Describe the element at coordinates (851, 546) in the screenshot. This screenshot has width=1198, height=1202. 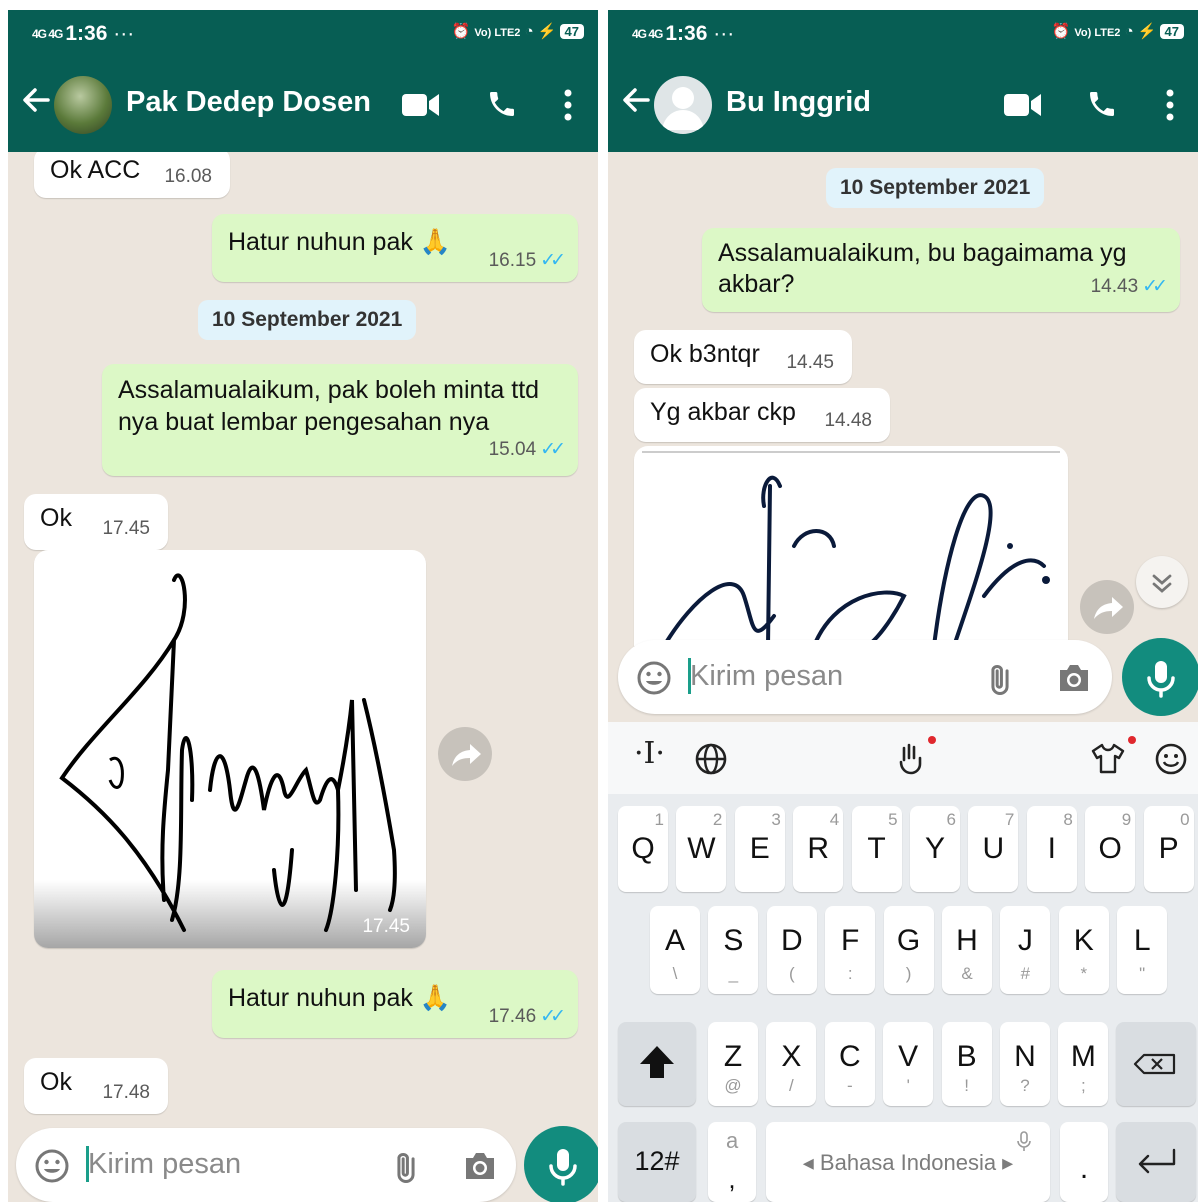
I see `signature-image` at that location.